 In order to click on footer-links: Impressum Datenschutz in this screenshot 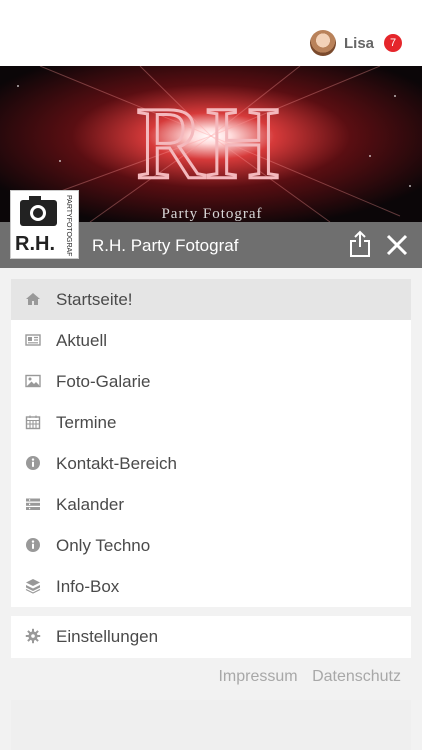, I will do `click(304, 677)`.